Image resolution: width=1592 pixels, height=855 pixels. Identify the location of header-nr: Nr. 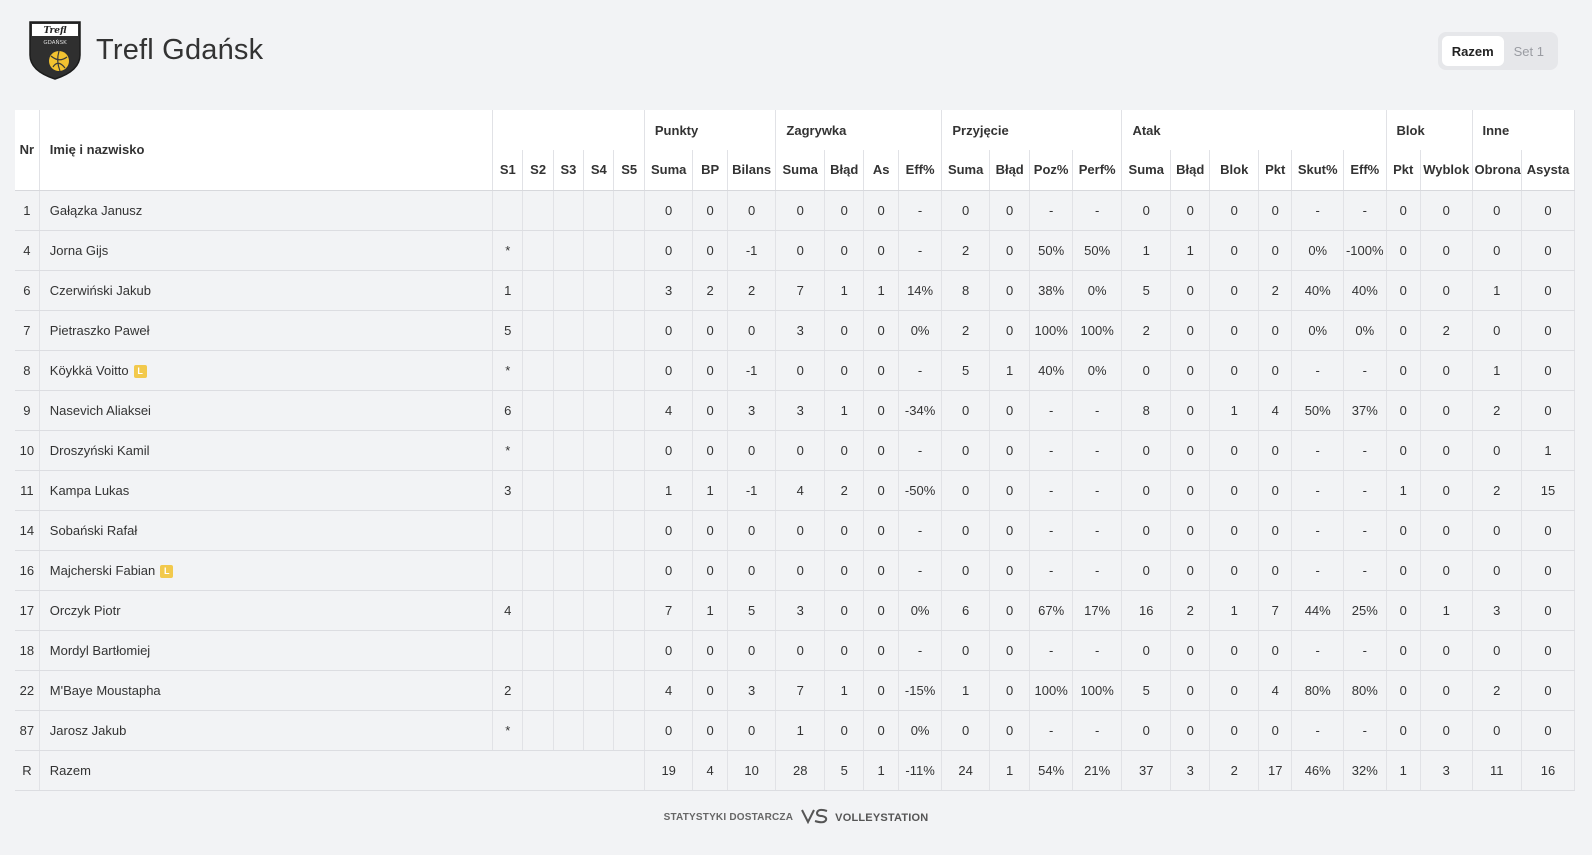
(27, 150).